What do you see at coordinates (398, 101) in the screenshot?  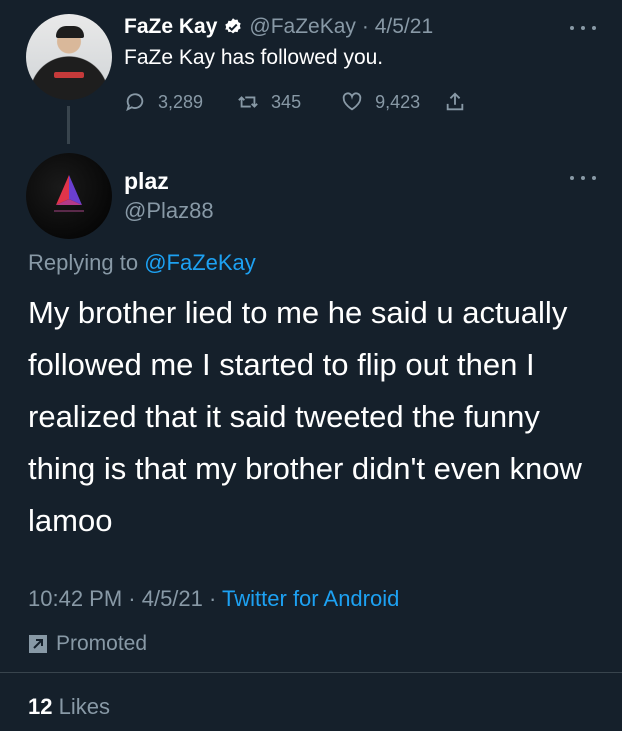 I see `like-count: 9,423` at bounding box center [398, 101].